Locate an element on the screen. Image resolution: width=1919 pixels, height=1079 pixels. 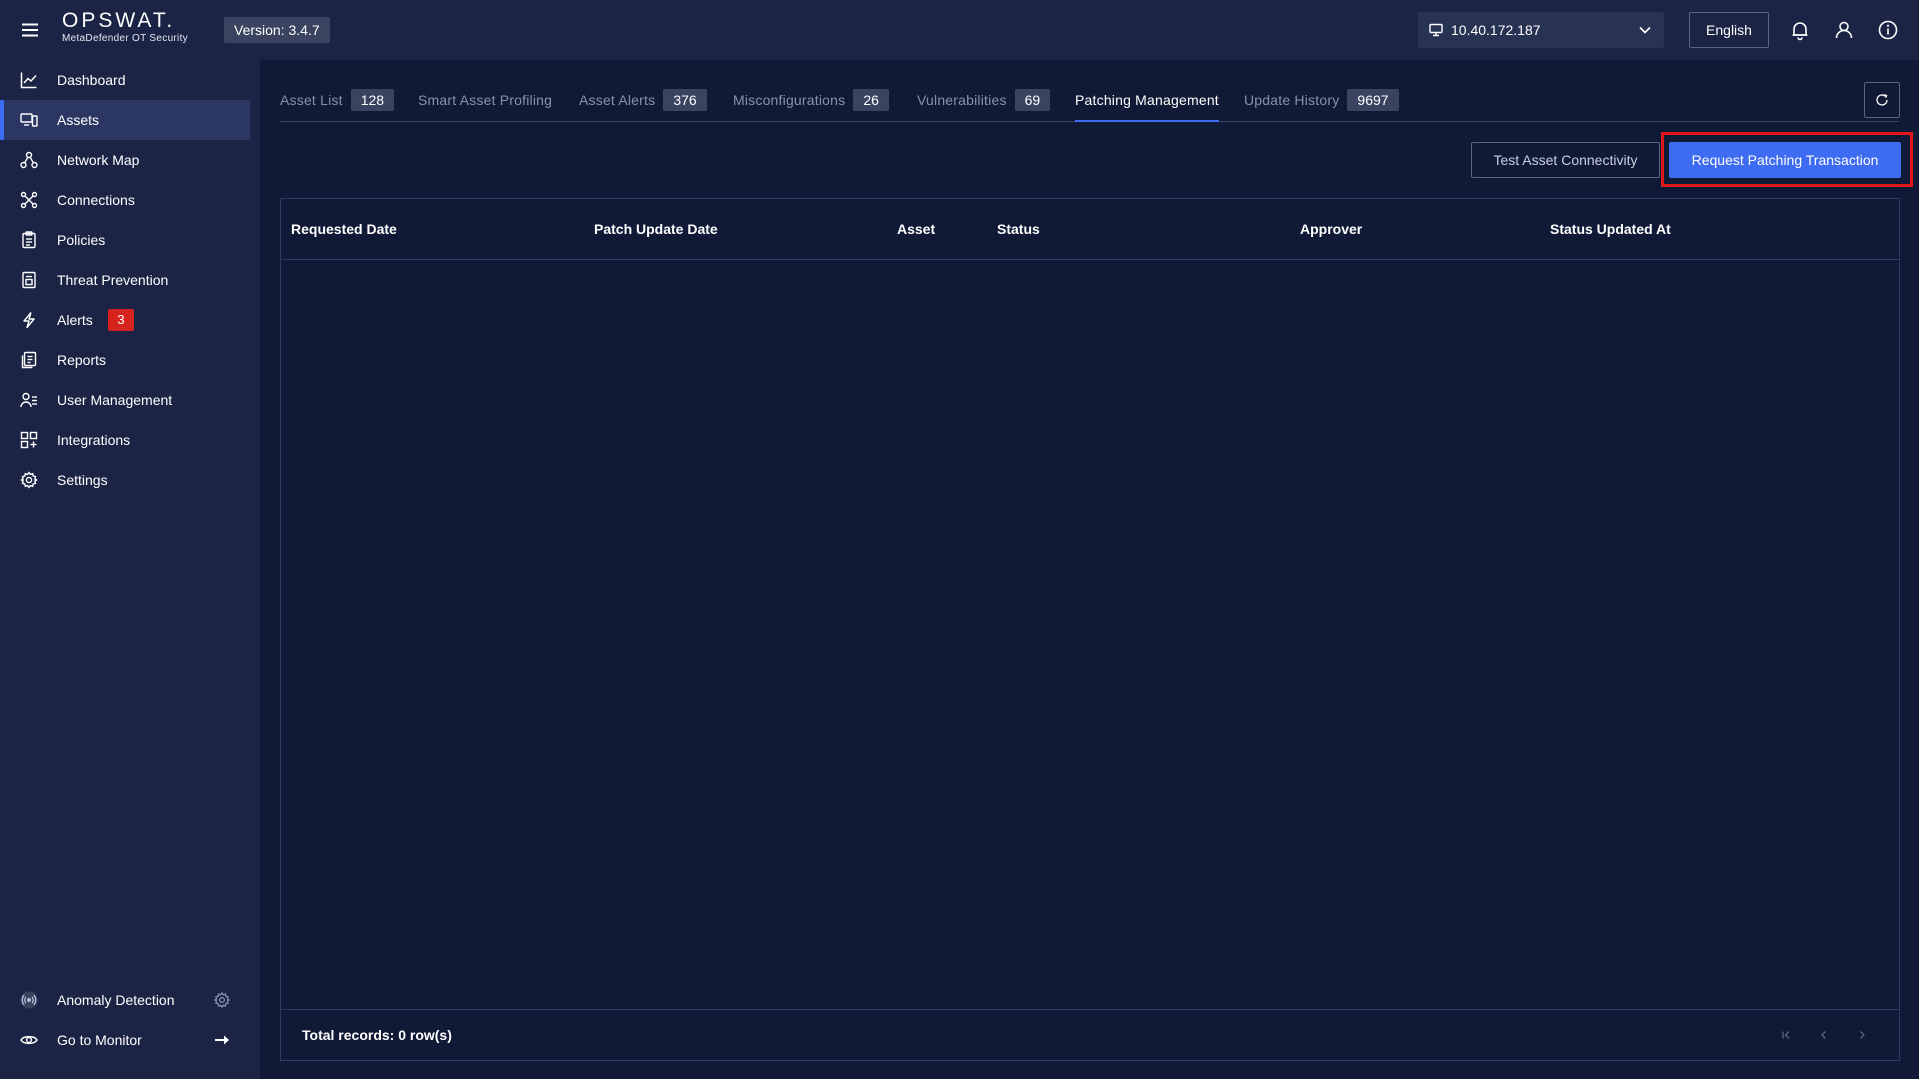
clipboard-icon is located at coordinates (29, 240).